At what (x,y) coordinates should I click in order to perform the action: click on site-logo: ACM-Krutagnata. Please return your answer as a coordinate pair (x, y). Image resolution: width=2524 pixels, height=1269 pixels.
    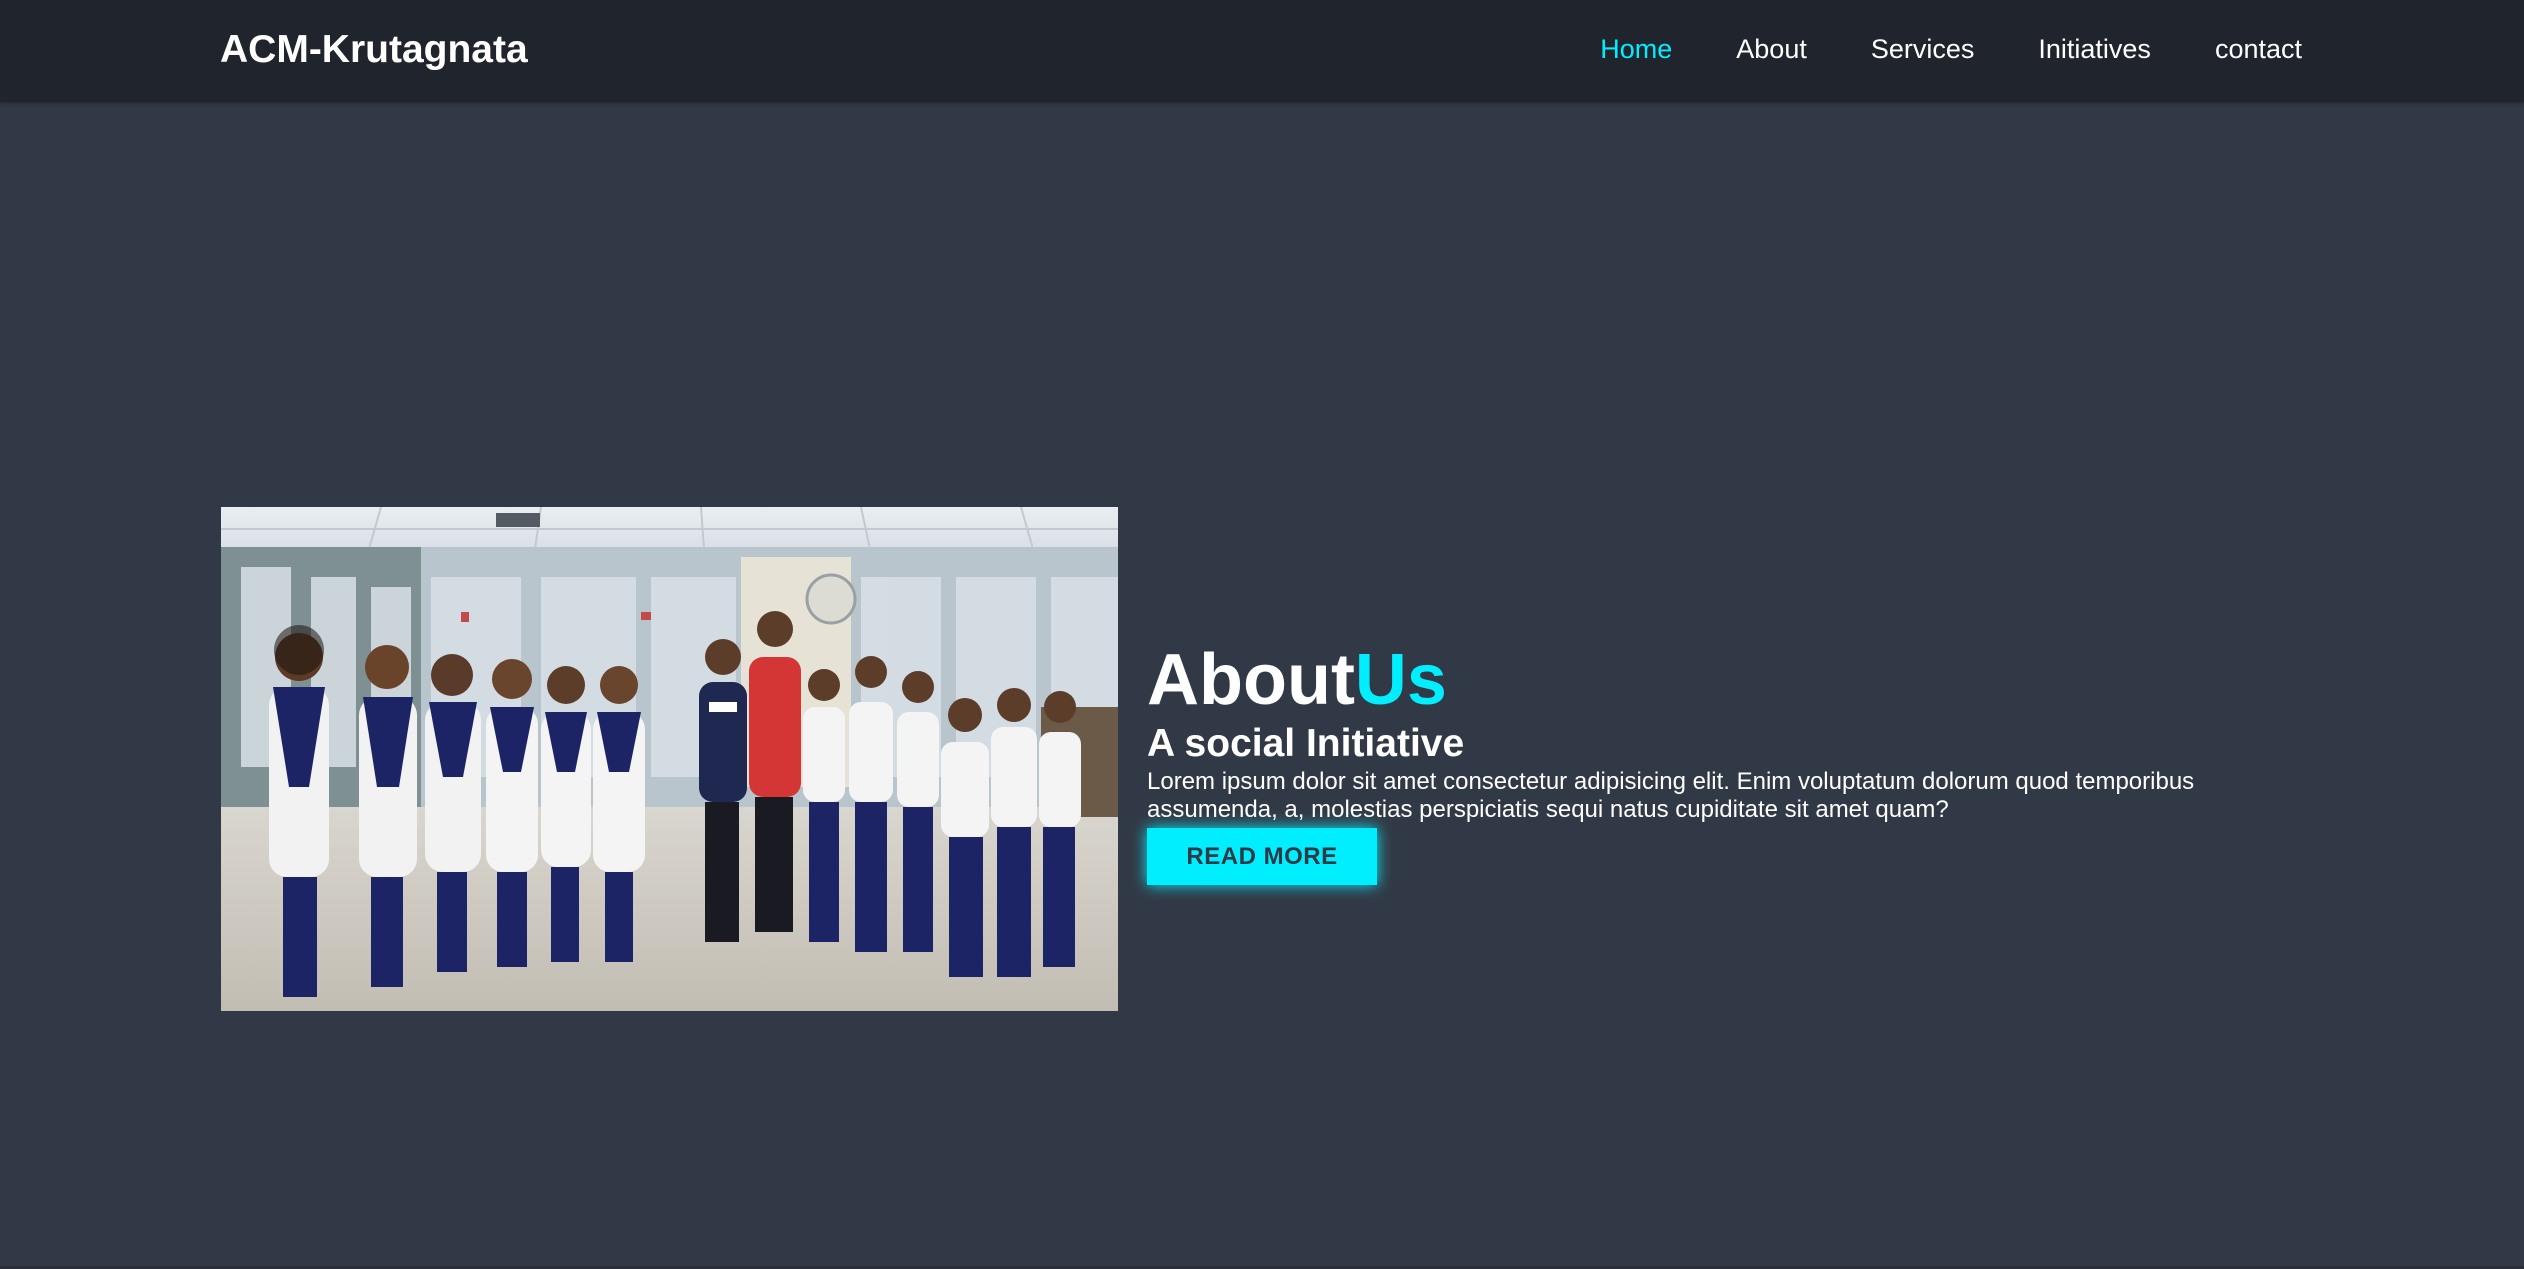
    Looking at the image, I should click on (374, 50).